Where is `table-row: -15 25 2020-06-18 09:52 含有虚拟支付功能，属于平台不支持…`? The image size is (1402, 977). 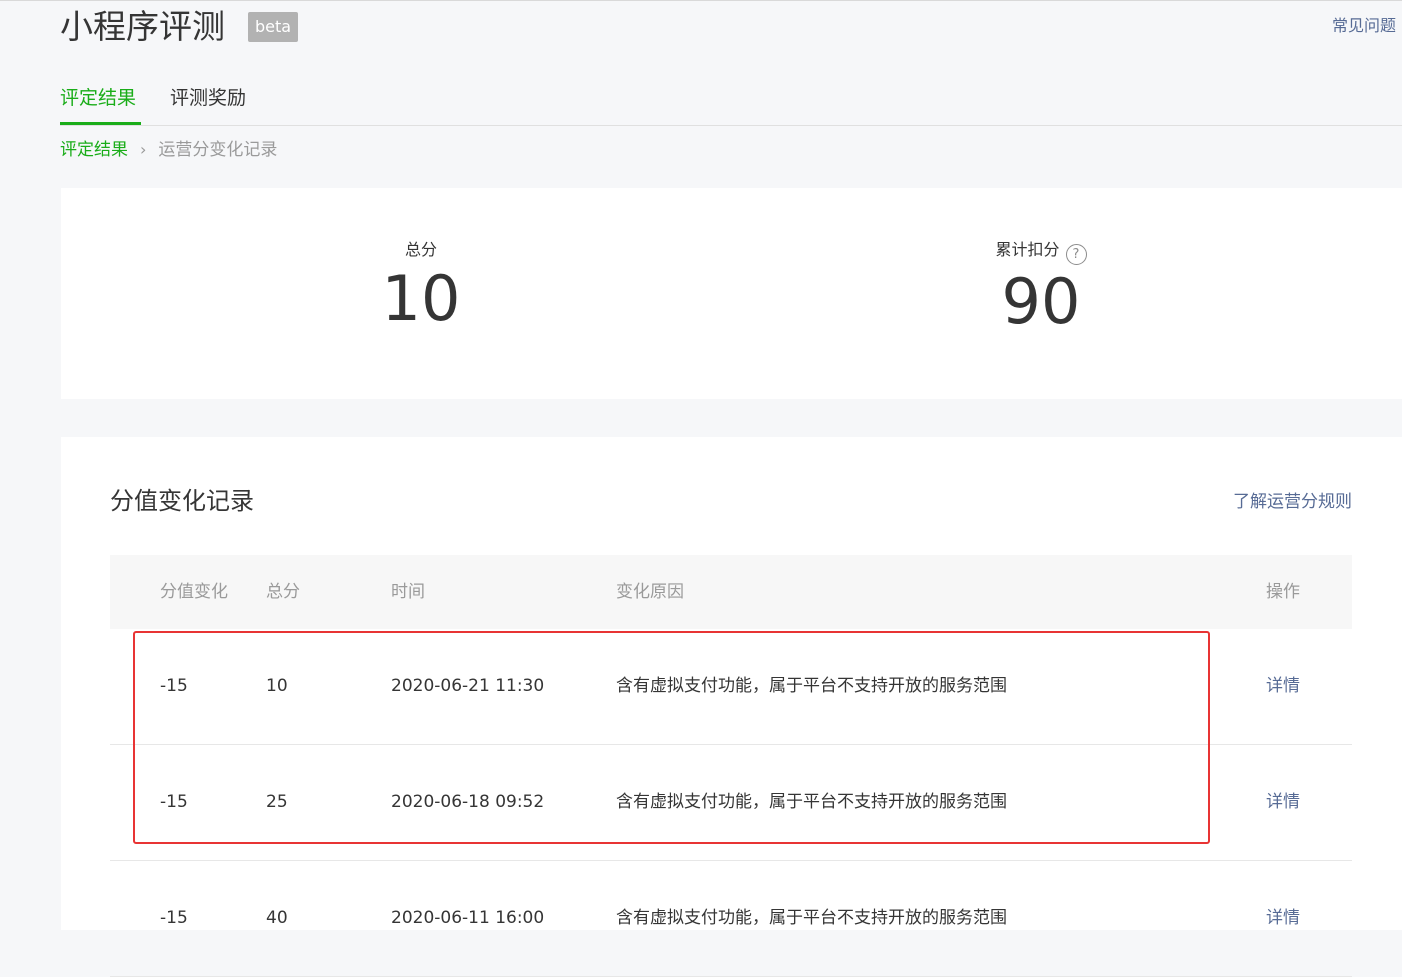
table-row: -15 25 2020-06-18 09:52 含有虚拟支付功能，属于平台不支持… is located at coordinates (731, 803).